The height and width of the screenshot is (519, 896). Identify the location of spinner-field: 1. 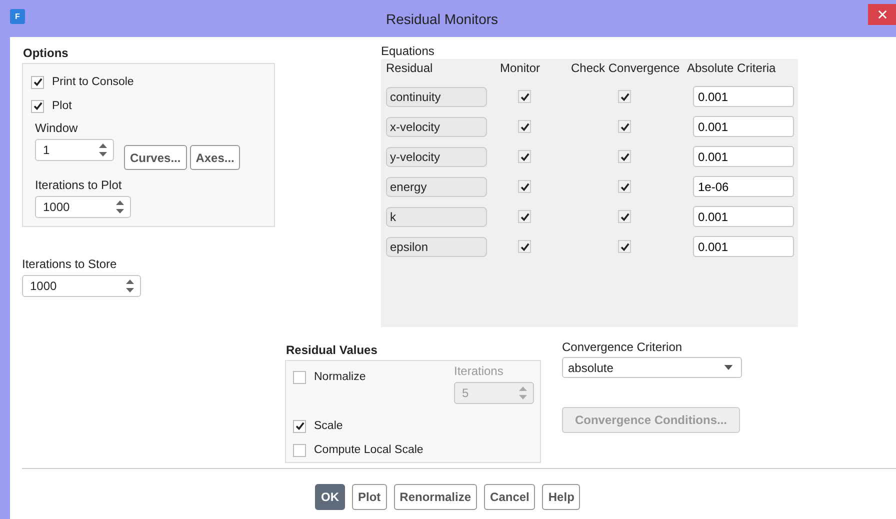
(74, 150).